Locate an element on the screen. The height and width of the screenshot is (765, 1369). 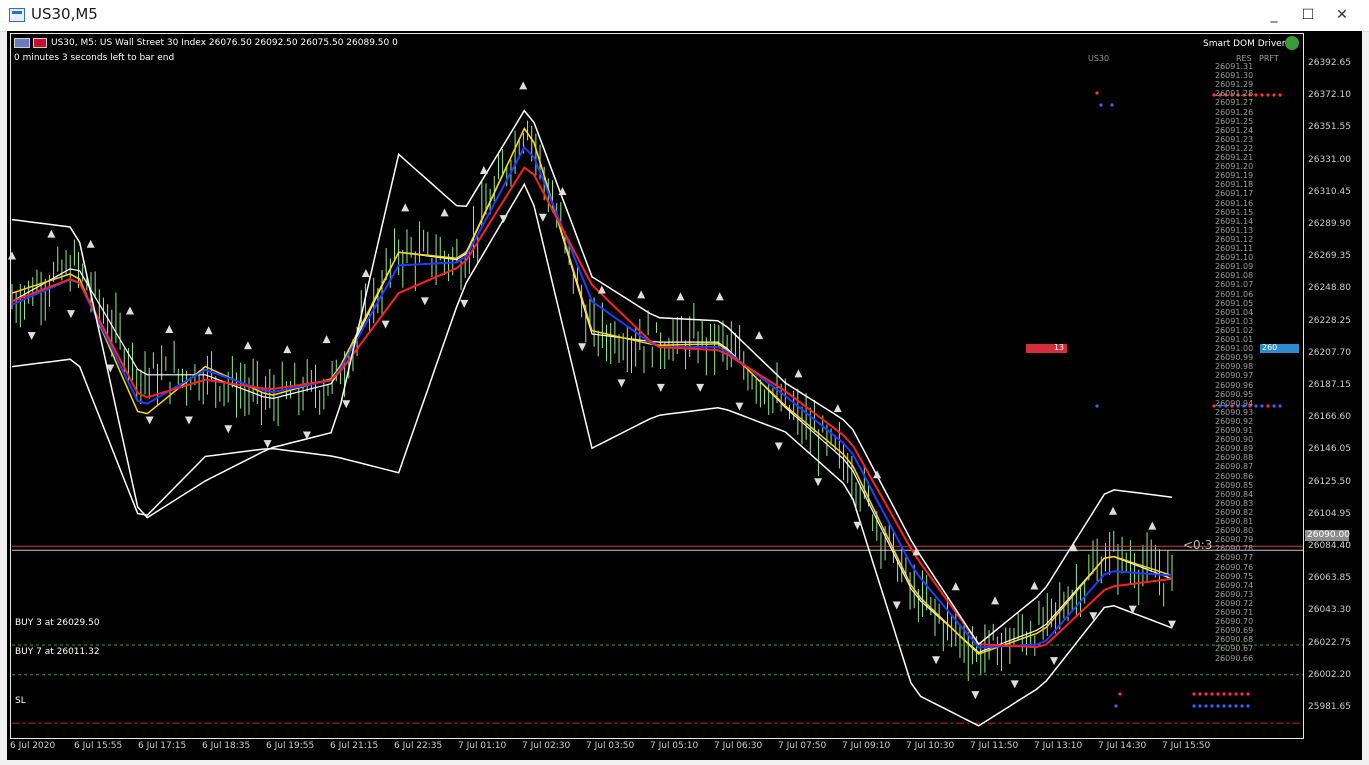
dom-price-level: 26091.27 is located at coordinates (1234, 103).